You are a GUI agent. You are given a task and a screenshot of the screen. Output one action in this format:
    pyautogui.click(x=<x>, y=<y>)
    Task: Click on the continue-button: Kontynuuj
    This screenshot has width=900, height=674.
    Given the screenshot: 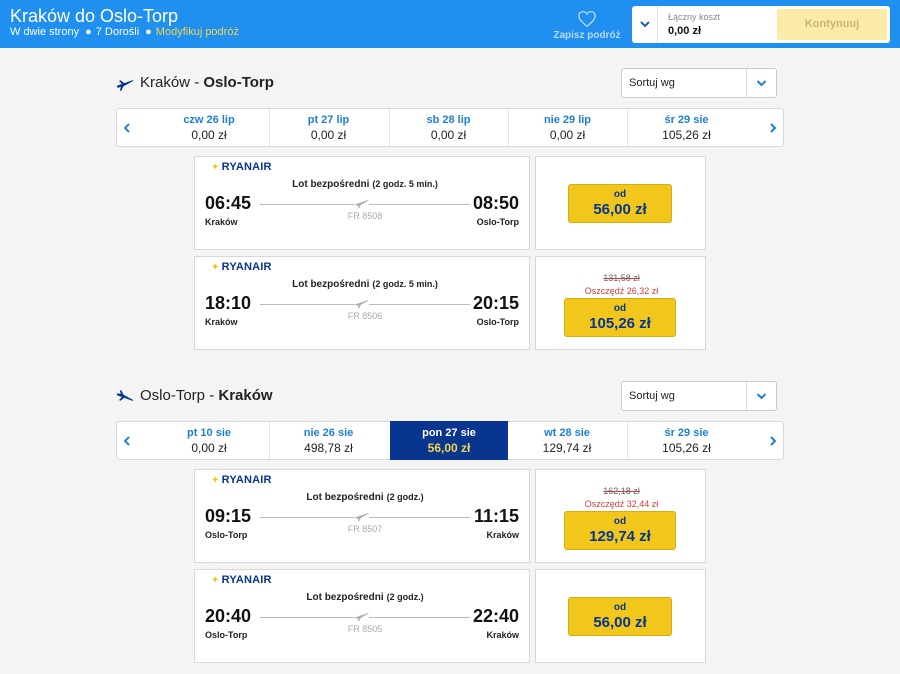 What is the action you would take?
    pyautogui.click(x=832, y=24)
    